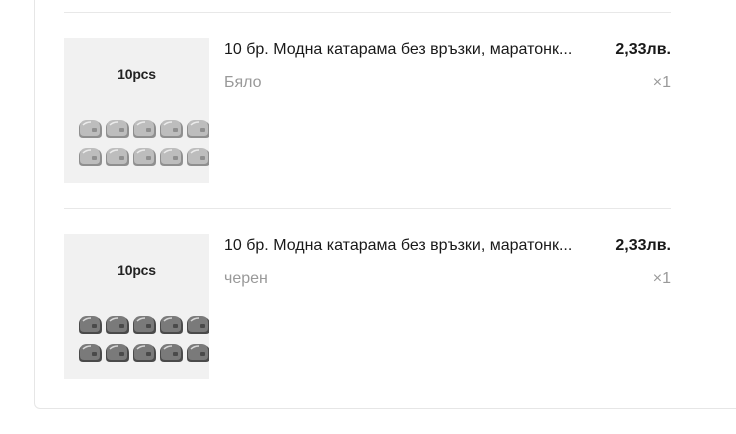 The image size is (736, 434). I want to click on product-variant: черен, so click(246, 278).